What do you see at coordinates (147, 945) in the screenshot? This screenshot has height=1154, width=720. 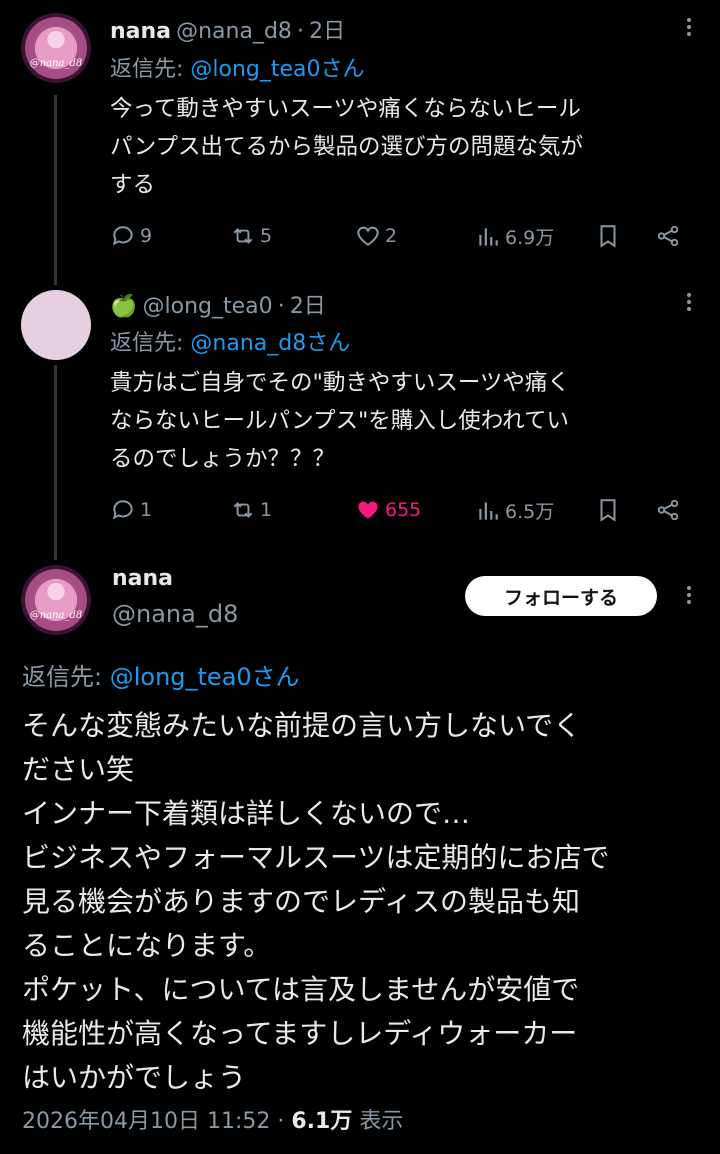 I see `tweet-line: ることになります。` at bounding box center [147, 945].